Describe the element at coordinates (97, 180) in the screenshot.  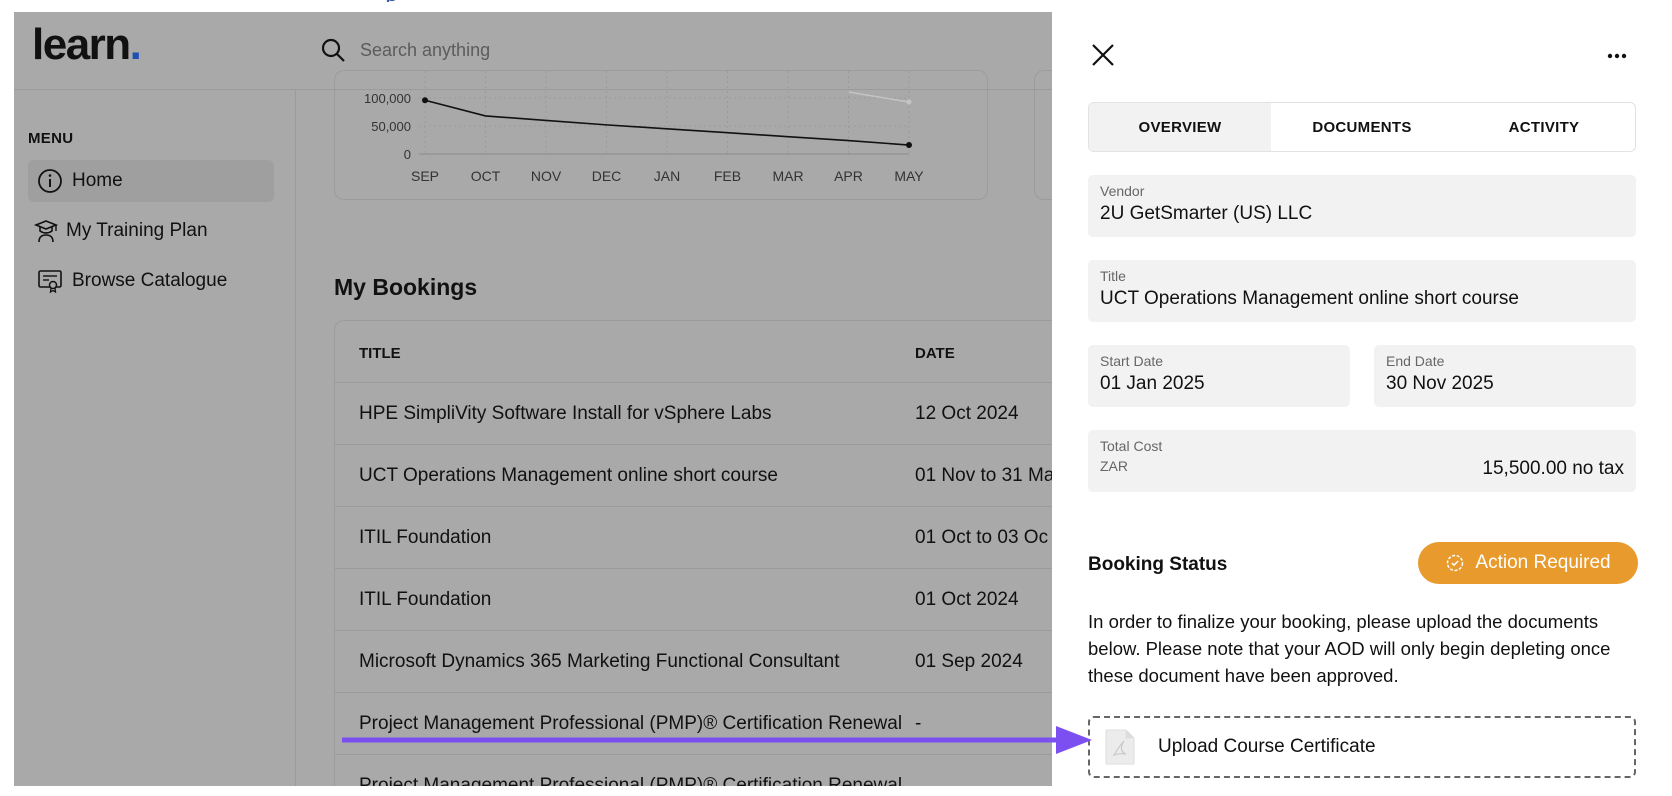
I see `sidebar-item-label: Home` at that location.